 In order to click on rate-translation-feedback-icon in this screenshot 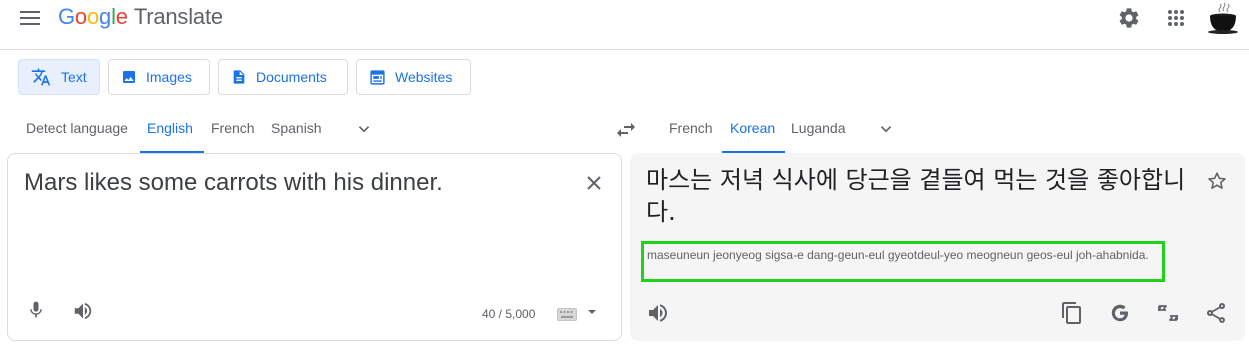, I will do `click(1168, 313)`.